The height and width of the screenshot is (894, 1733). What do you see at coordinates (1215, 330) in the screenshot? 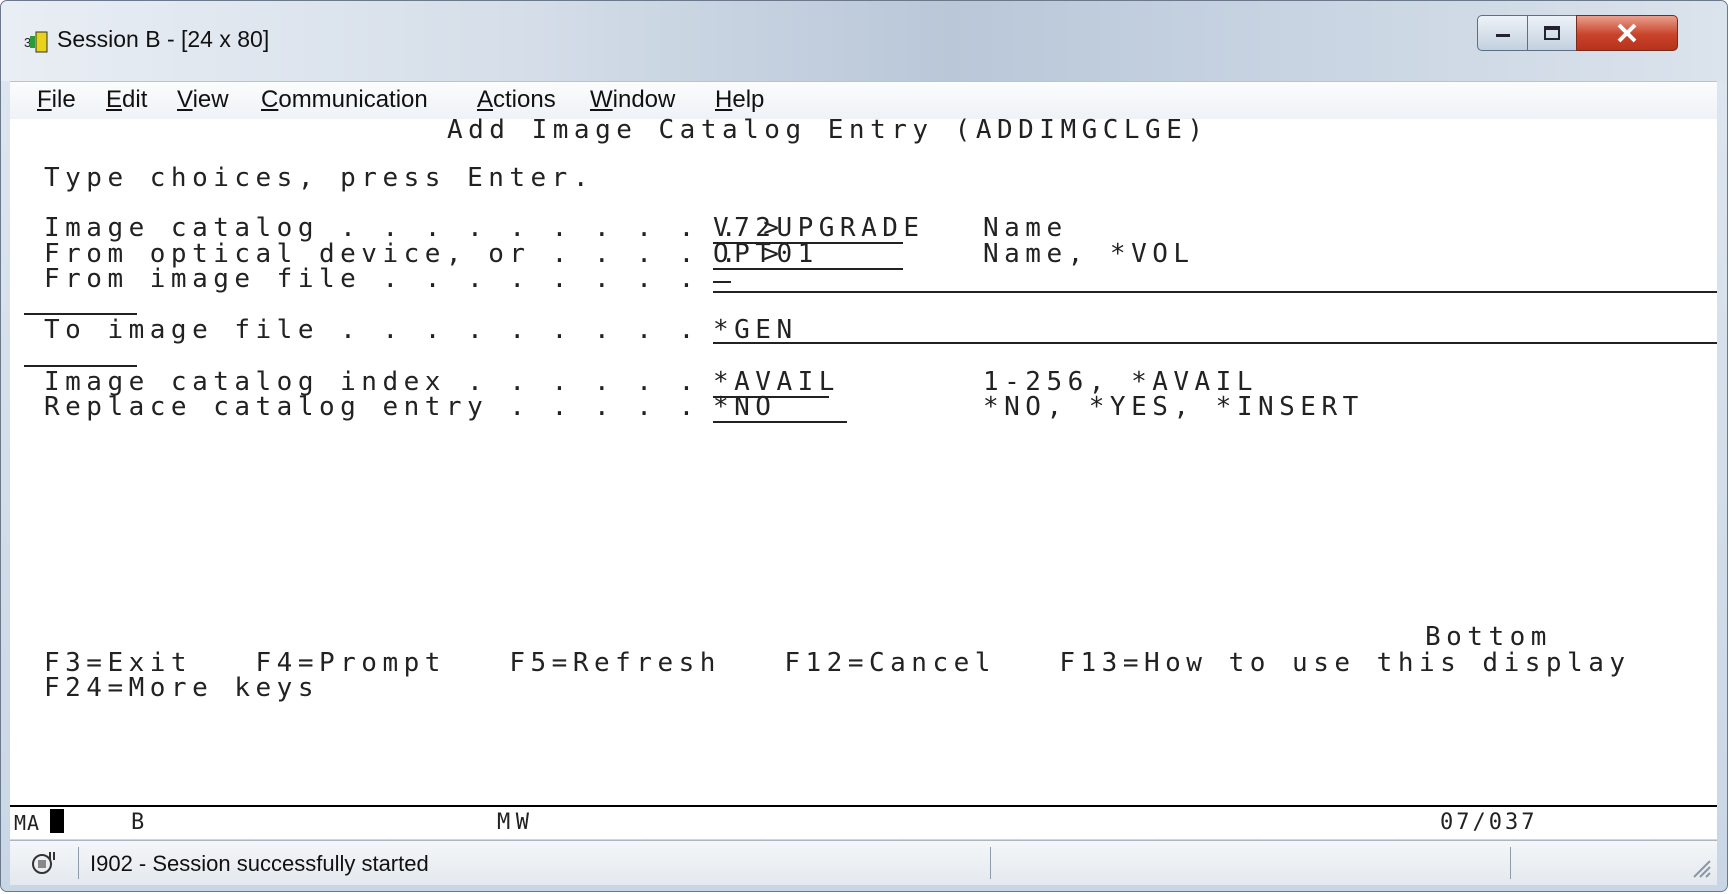
I see `to-image-file-field: *GEN` at bounding box center [1215, 330].